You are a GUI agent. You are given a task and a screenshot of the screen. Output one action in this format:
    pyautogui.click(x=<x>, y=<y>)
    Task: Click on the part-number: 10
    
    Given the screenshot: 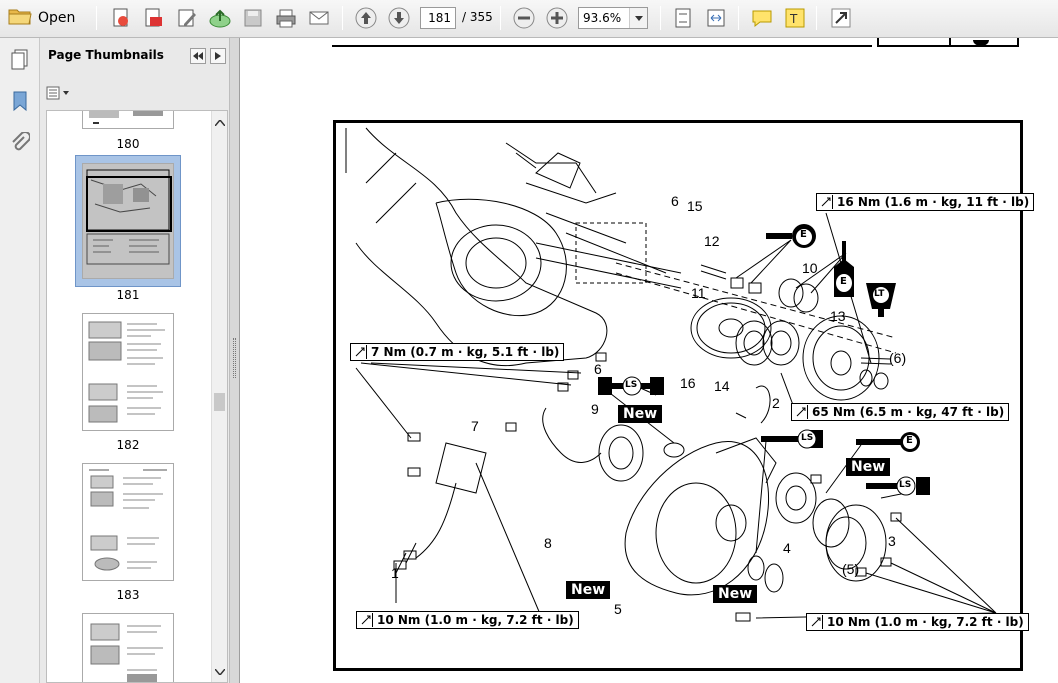 What is the action you would take?
    pyautogui.click(x=810, y=268)
    